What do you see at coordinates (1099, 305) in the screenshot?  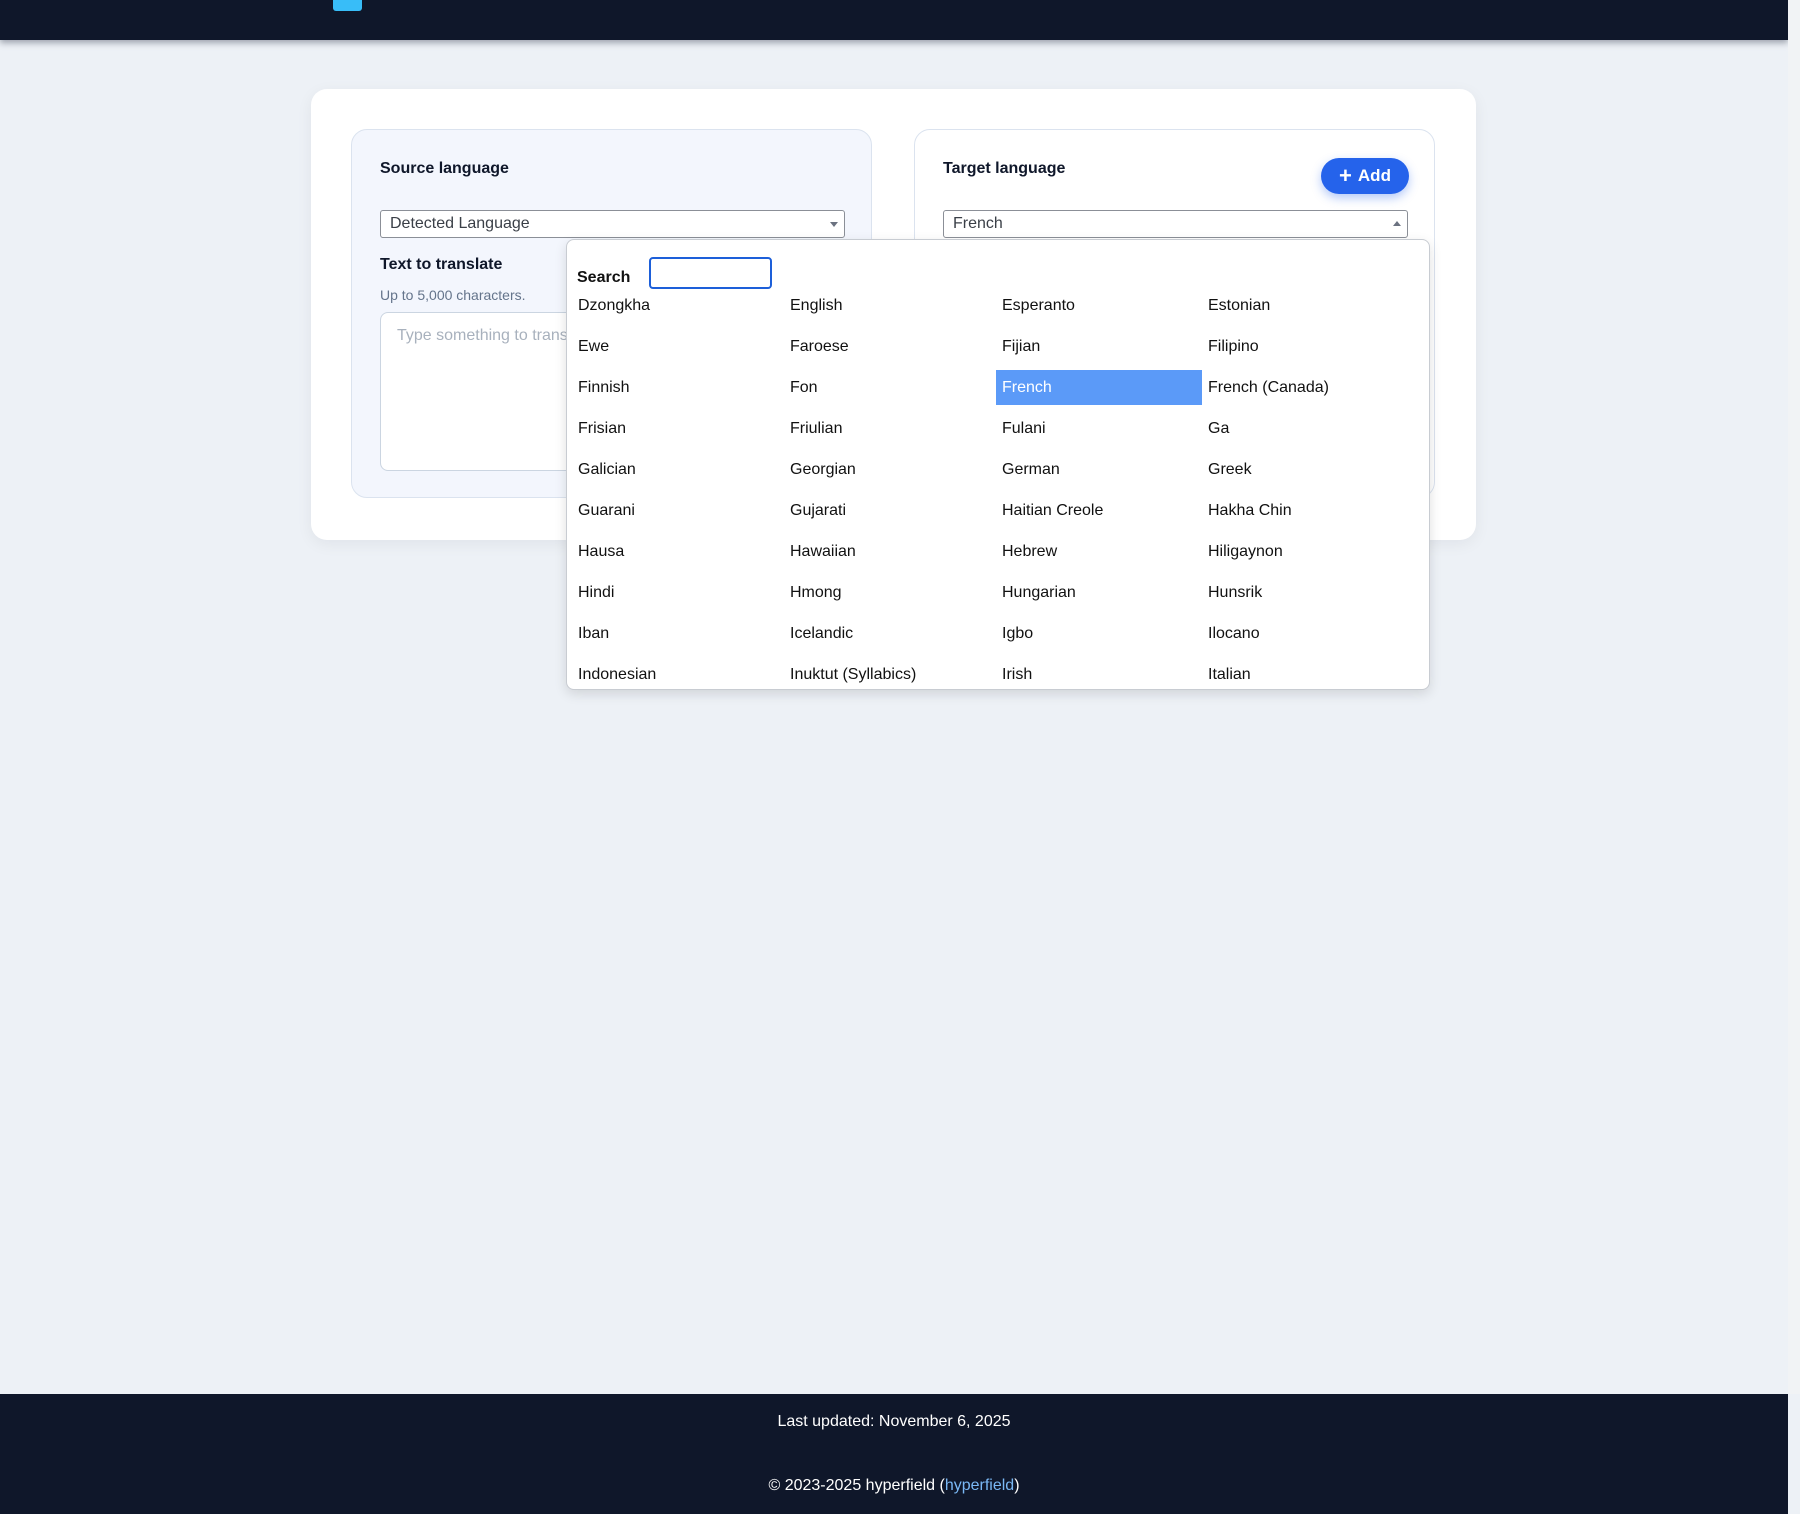 I see `language-option: Esperanto` at bounding box center [1099, 305].